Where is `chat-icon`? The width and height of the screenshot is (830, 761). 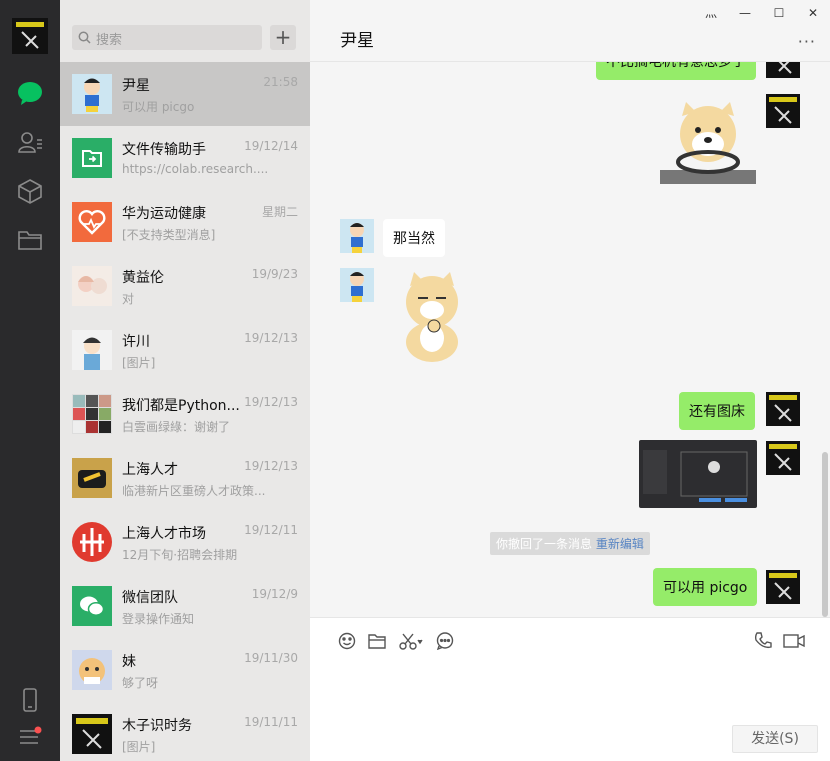 chat-icon is located at coordinates (30, 93).